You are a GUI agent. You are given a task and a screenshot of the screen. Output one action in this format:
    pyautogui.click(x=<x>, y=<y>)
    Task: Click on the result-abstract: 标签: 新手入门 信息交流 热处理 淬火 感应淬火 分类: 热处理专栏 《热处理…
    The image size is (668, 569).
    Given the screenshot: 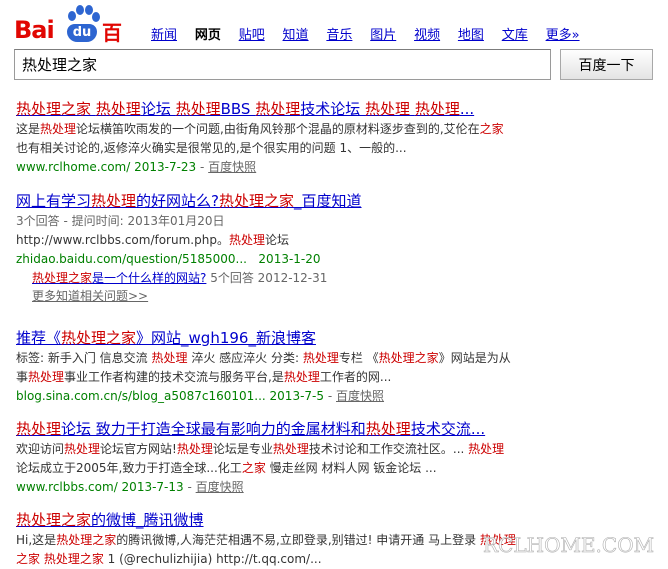 What is the action you would take?
    pyautogui.click(x=263, y=367)
    